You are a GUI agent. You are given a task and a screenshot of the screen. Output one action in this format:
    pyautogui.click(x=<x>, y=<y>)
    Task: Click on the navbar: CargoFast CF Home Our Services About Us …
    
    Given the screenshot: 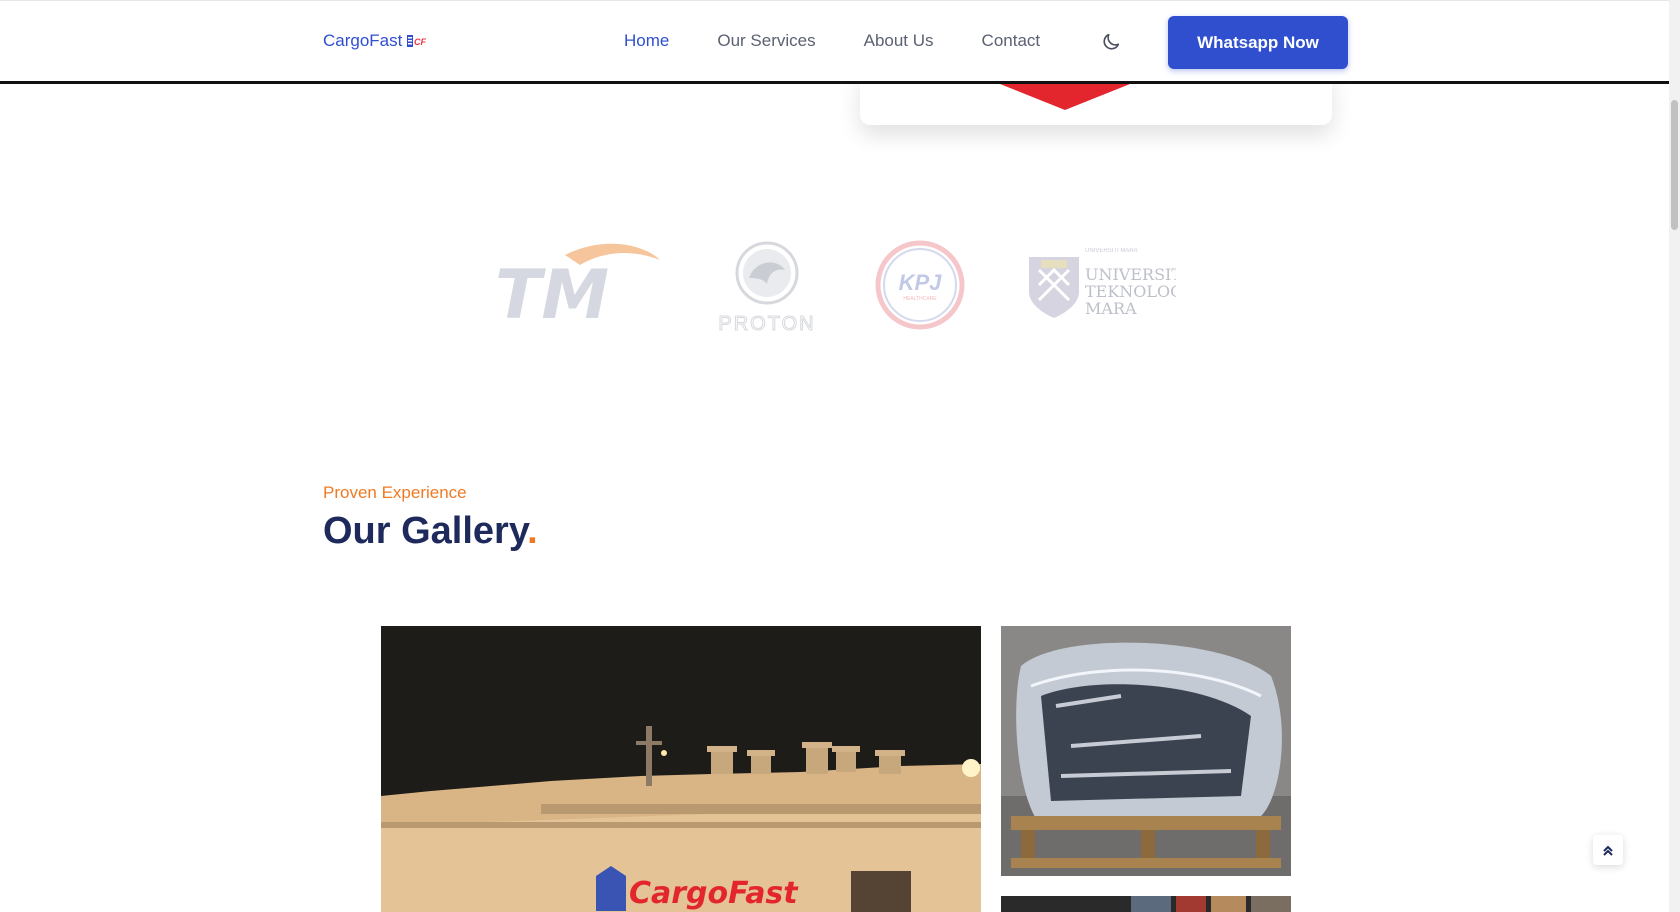 What is the action you would take?
    pyautogui.click(x=834, y=42)
    